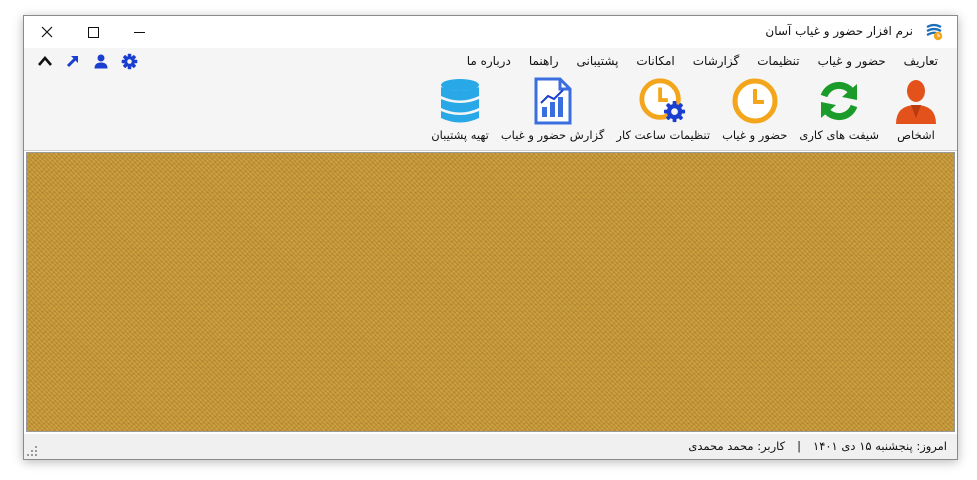  I want to click on chevron-up-icon, so click(45, 61).